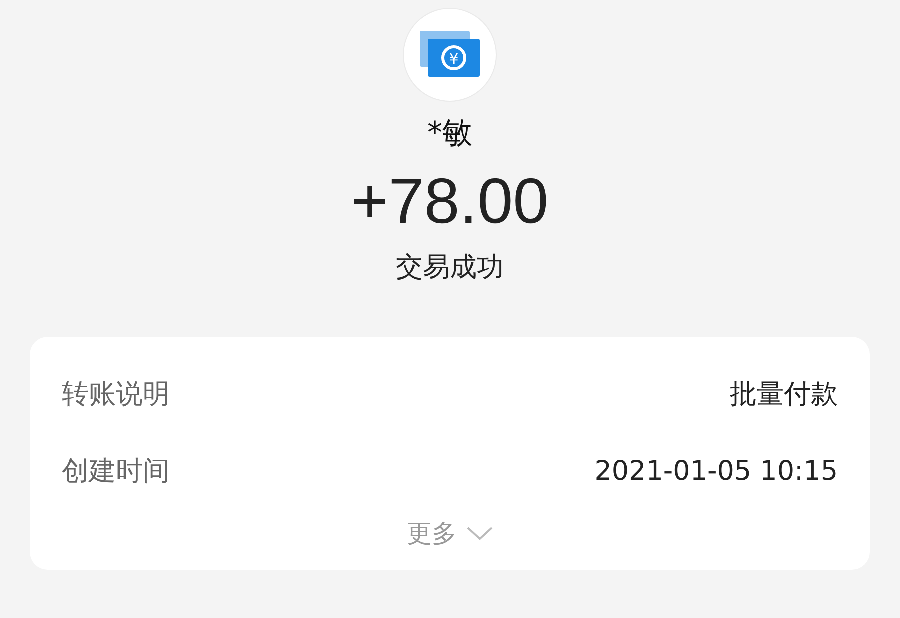 This screenshot has height=618, width=900. What do you see at coordinates (450, 268) in the screenshot?
I see `transaction-status: 交易成功` at bounding box center [450, 268].